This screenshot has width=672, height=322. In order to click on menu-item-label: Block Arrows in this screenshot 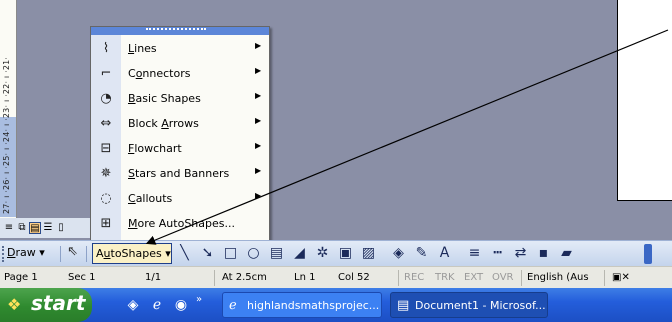, I will do `click(163, 123)`.